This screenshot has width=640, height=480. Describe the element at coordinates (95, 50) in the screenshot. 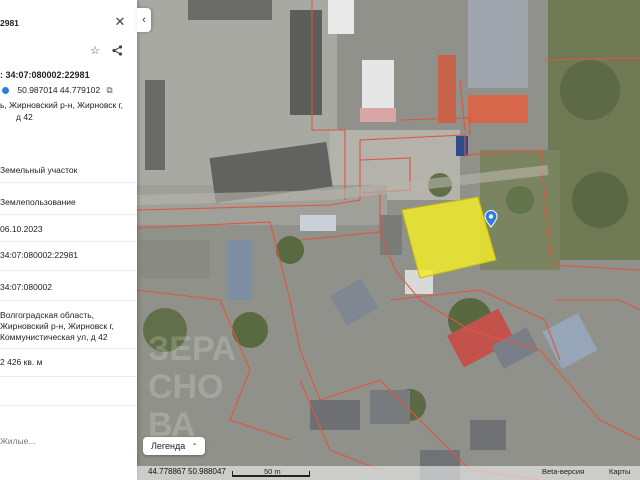

I see `star-icon: ☆` at that location.